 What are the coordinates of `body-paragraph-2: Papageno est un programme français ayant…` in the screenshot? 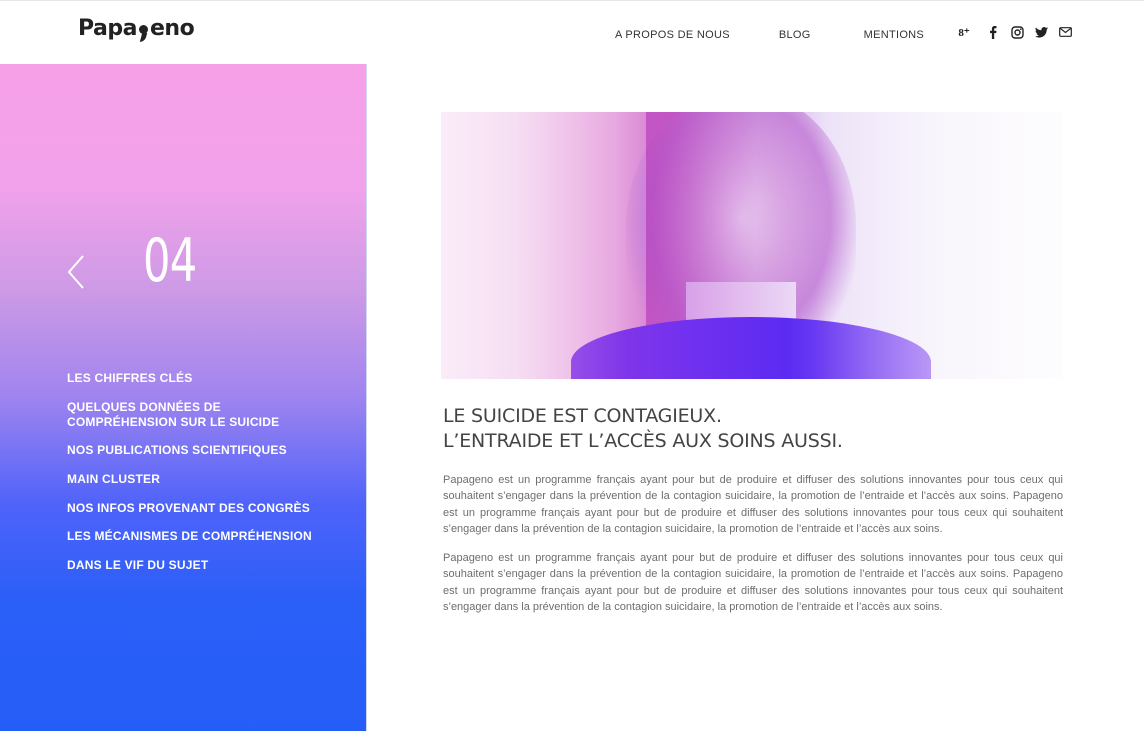 It's located at (753, 582).